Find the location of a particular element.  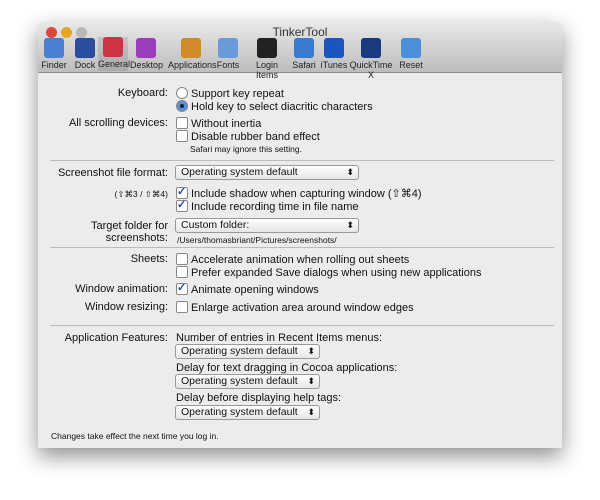

target-folder-label: Target folder for is located at coordinates (129, 226).